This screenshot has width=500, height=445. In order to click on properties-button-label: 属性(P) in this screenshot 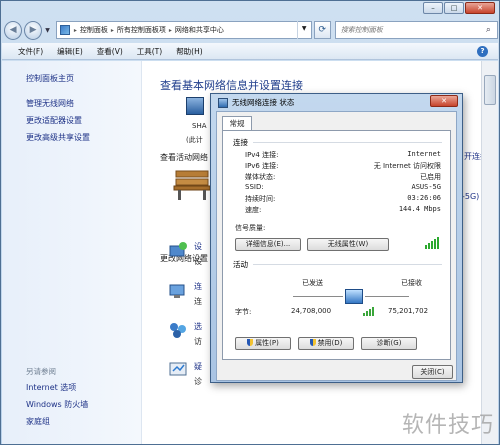, I will do `click(267, 343)`.